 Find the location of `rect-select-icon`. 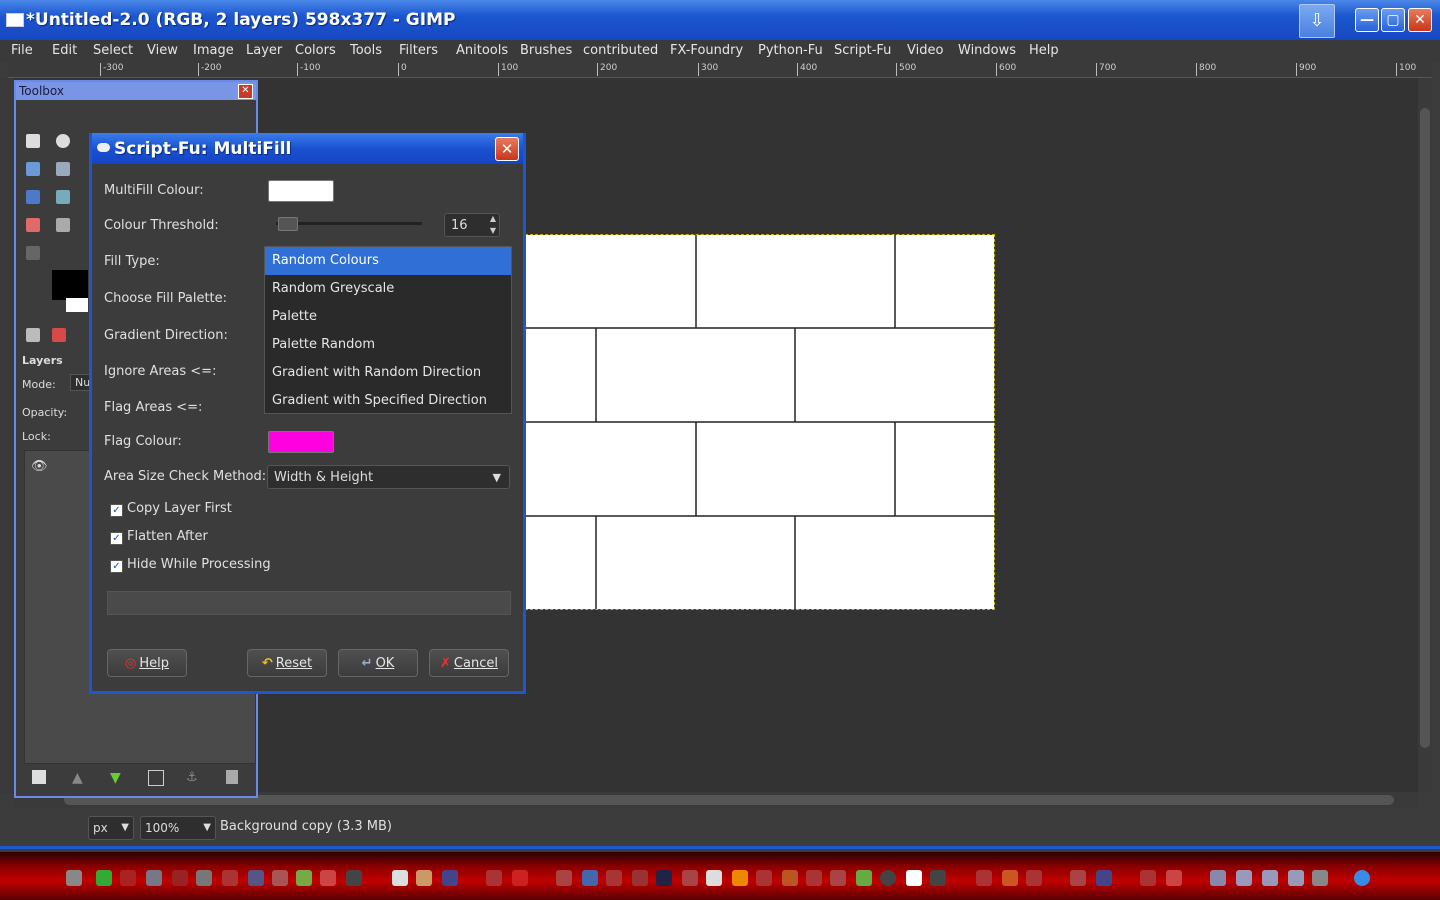

rect-select-icon is located at coordinates (33, 141).